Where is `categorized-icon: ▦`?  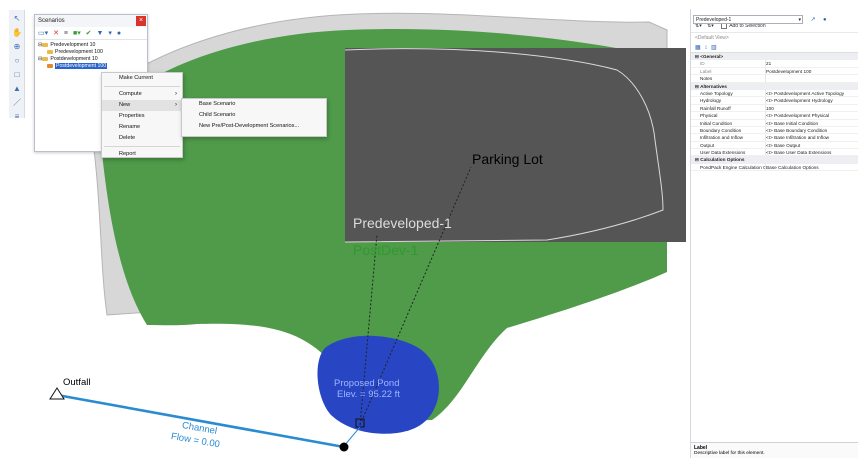 categorized-icon: ▦ is located at coordinates (698, 48).